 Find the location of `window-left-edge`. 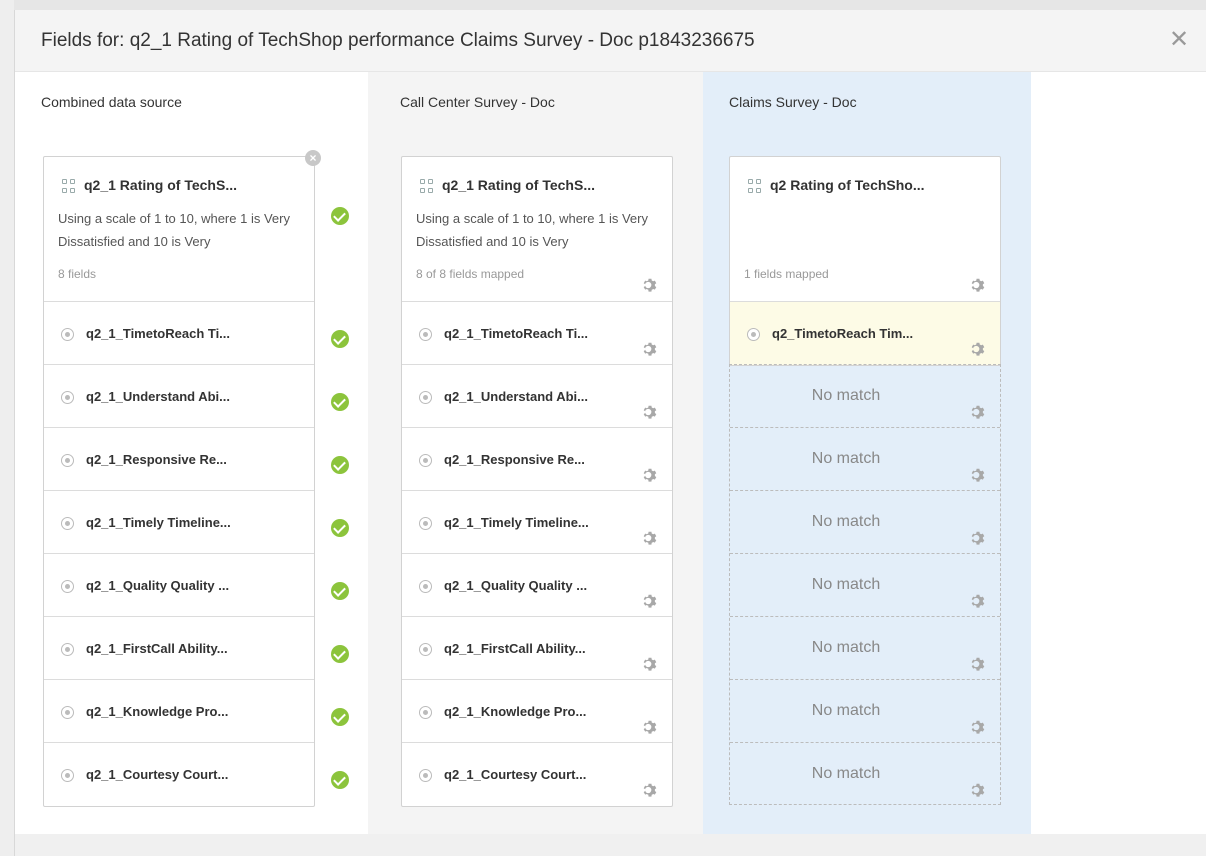

window-left-edge is located at coordinates (7, 428).